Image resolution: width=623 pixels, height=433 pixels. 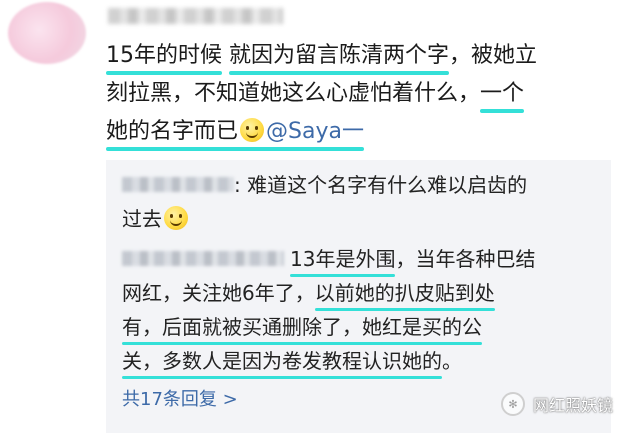 What do you see at coordinates (381, 185) in the screenshot?
I see `reply-segment: : 难道这个名字有什么难以启齿的` at bounding box center [381, 185].